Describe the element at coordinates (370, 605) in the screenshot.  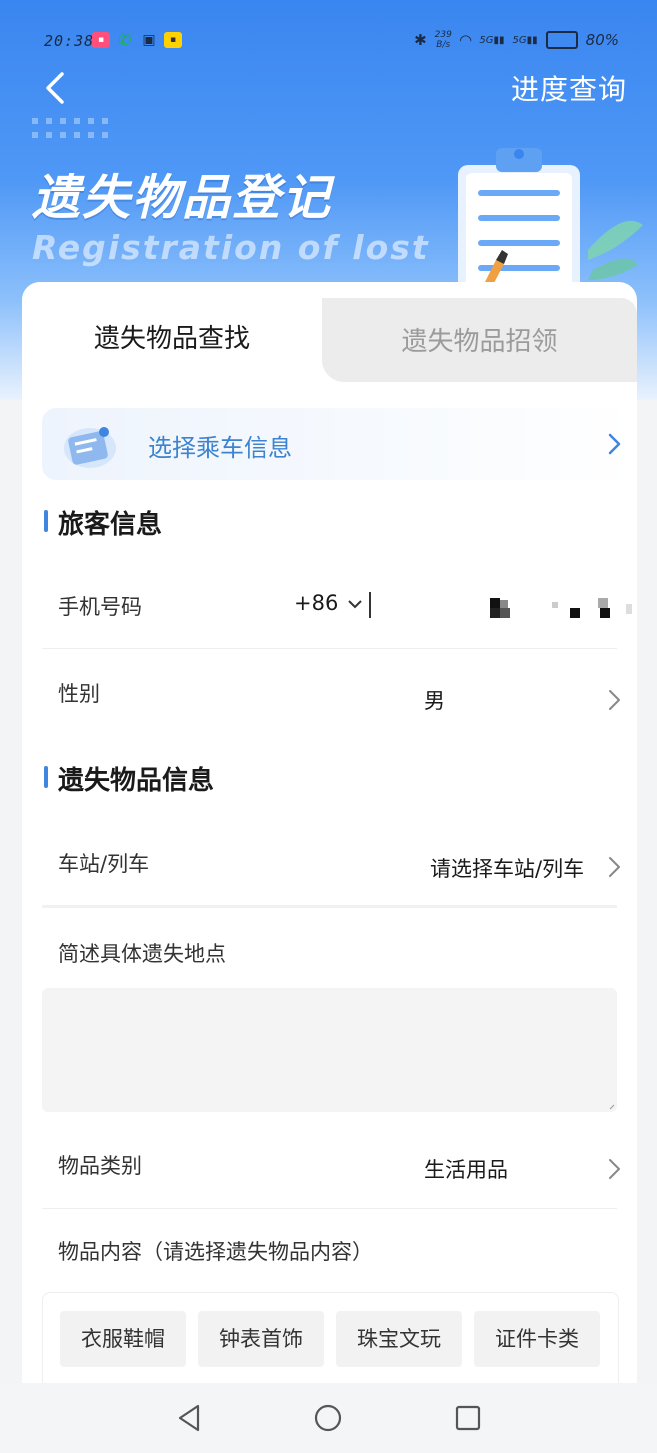
I see `phone-cursor` at that location.